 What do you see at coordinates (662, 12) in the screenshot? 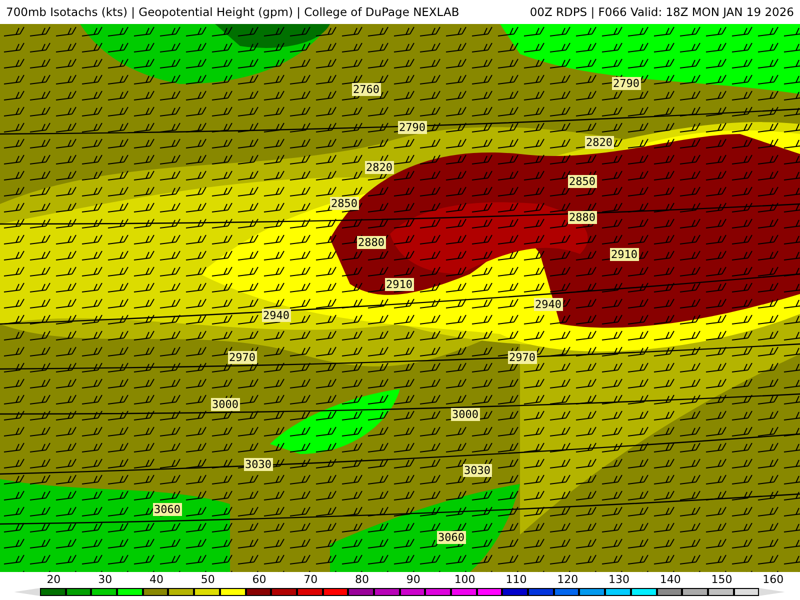
I see `run-valid-time: 00Z RDPS | F066 Valid: 18Z MON JAN 19 2026` at bounding box center [662, 12].